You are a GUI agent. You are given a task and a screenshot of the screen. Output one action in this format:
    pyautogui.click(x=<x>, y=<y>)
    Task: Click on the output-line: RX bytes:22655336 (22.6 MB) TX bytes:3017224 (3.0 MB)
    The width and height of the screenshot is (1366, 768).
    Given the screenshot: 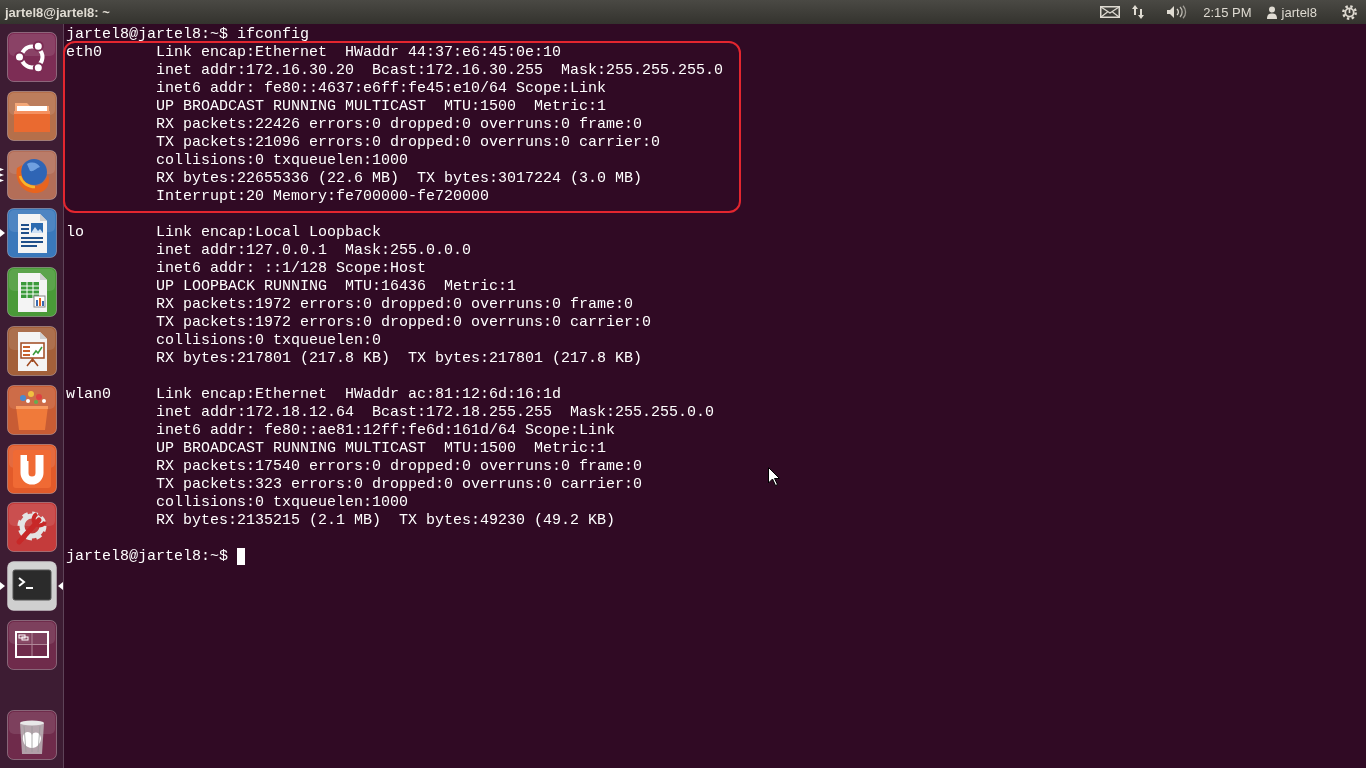 What is the action you would take?
    pyautogui.click(x=399, y=179)
    